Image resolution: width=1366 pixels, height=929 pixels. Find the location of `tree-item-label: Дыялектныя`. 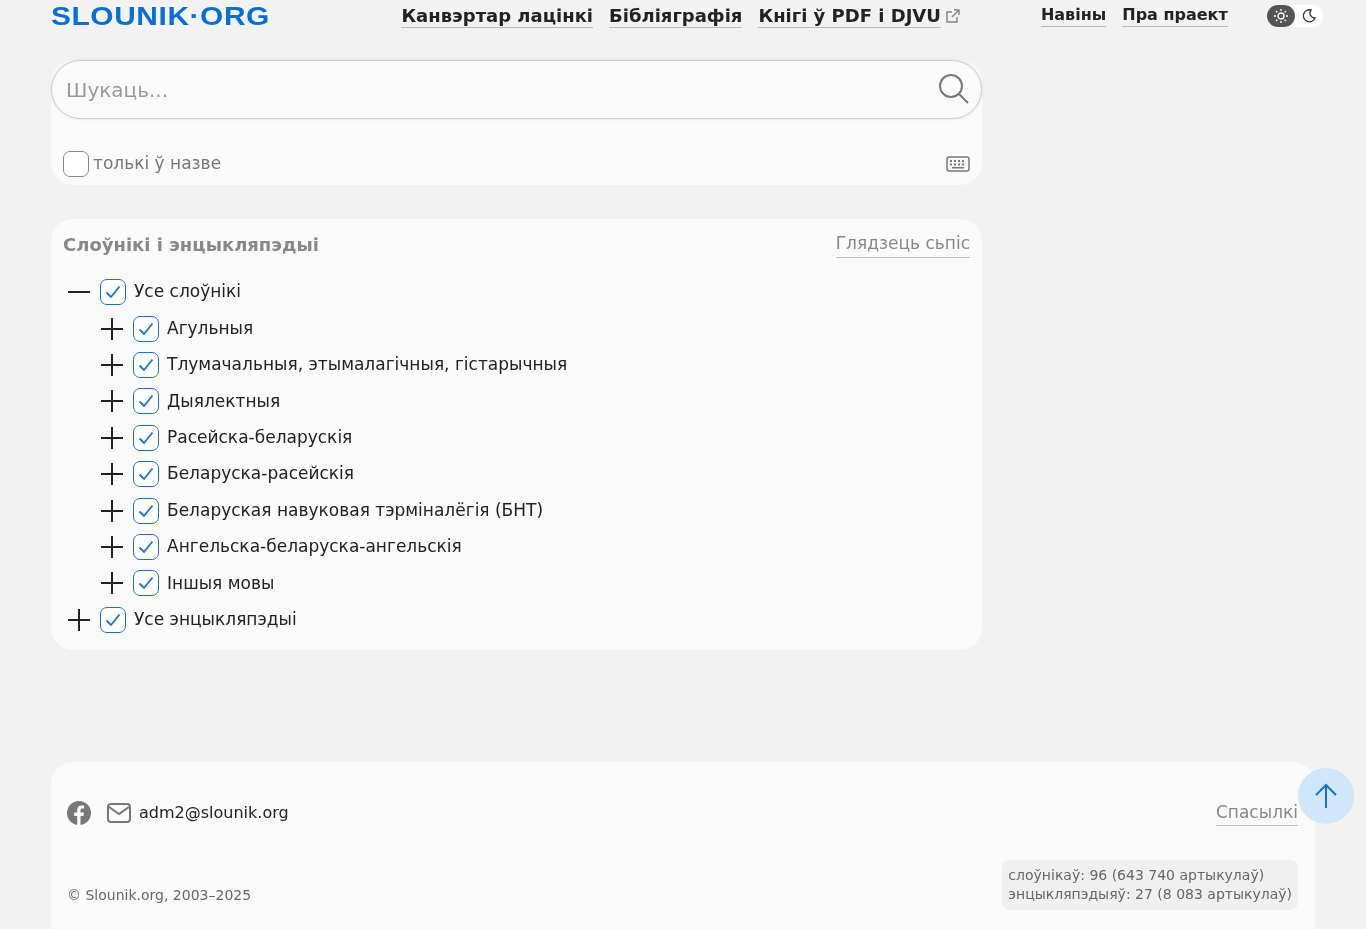

tree-item-label: Дыялектныя is located at coordinates (224, 401).